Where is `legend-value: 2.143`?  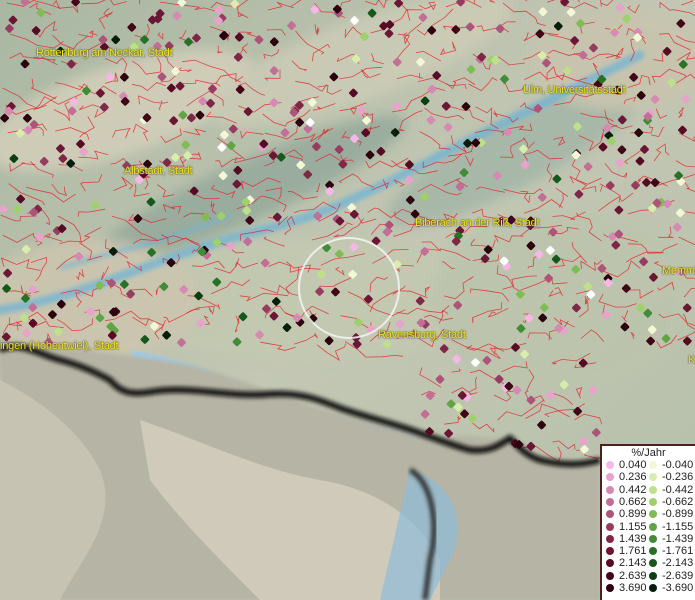 legend-value: 2.143 is located at coordinates (633, 563).